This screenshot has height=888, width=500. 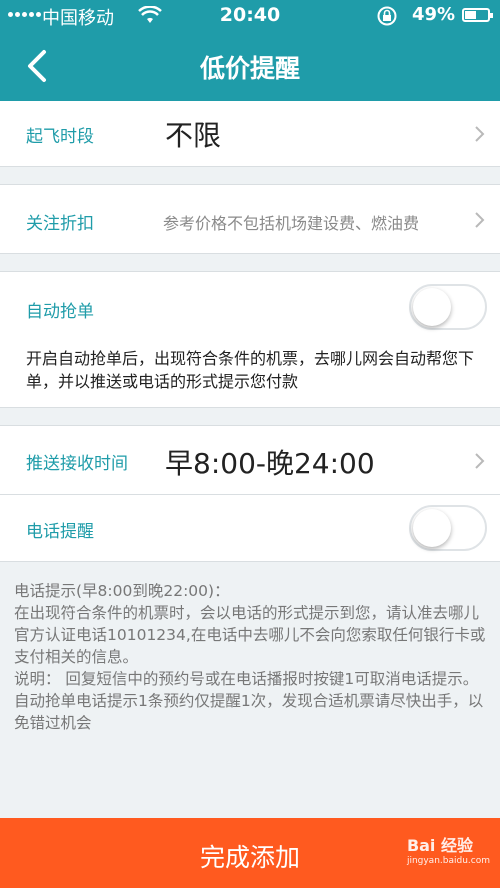 I want to click on info-line: 自动抢单电话提示1条预约仅提醒1次，发现合适机票请尽快出手，以免错过机会, so click(x=249, y=712).